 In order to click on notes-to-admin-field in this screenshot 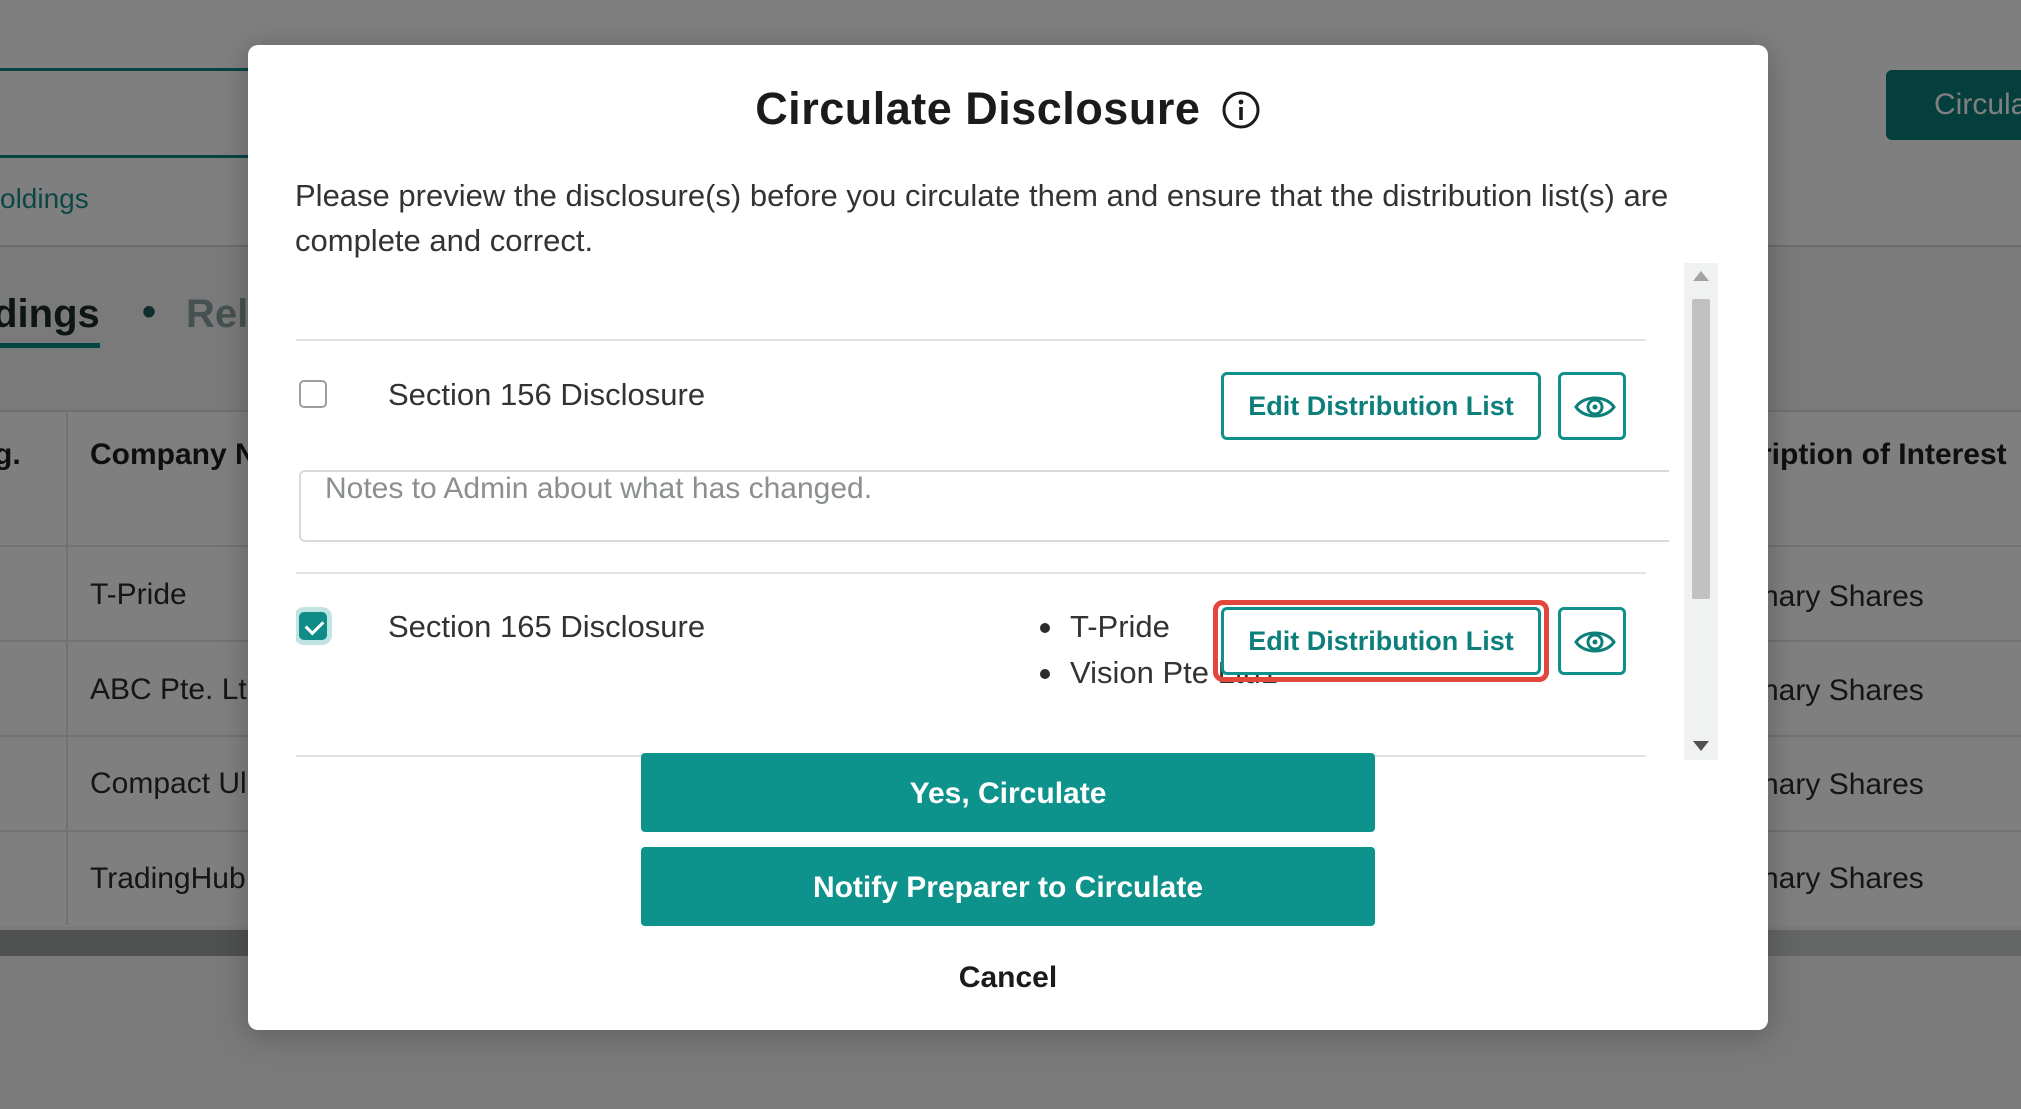, I will do `click(984, 506)`.